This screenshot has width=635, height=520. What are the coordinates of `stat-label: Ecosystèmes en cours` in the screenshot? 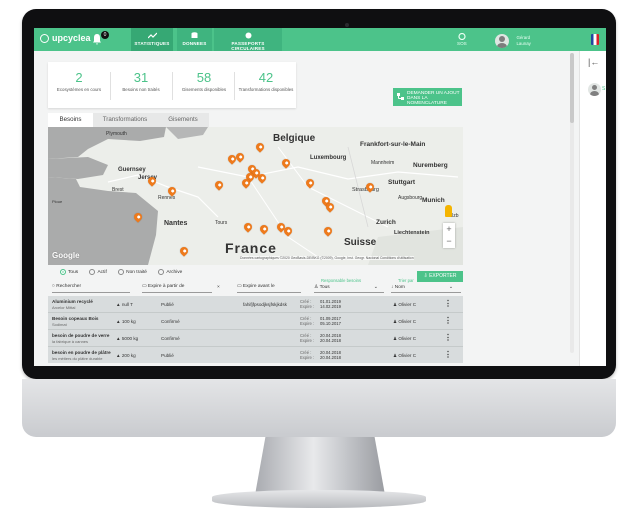 It's located at (79, 89).